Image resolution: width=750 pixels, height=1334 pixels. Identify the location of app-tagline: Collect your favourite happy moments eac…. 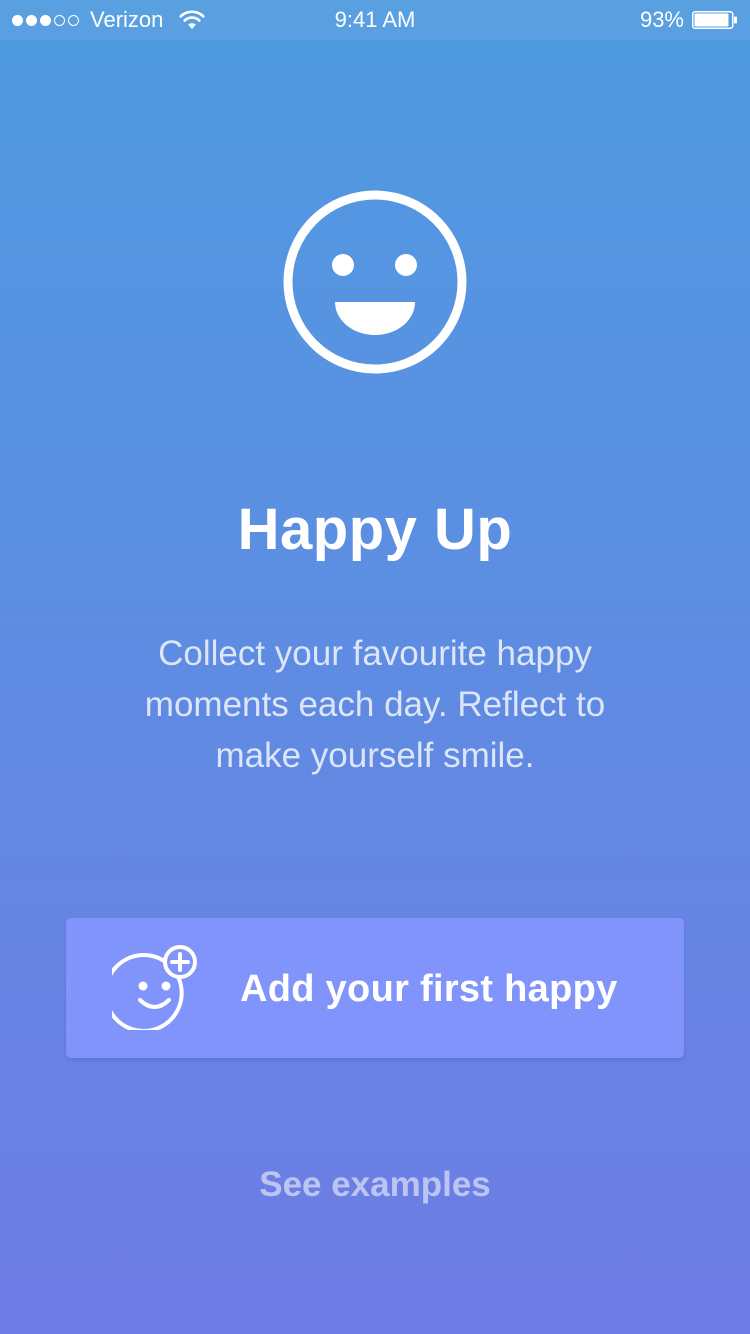
(375, 704).